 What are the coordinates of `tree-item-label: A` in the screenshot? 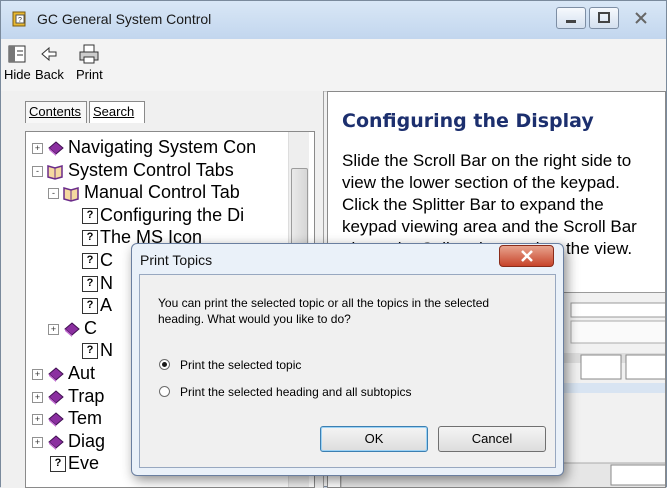 It's located at (106, 305).